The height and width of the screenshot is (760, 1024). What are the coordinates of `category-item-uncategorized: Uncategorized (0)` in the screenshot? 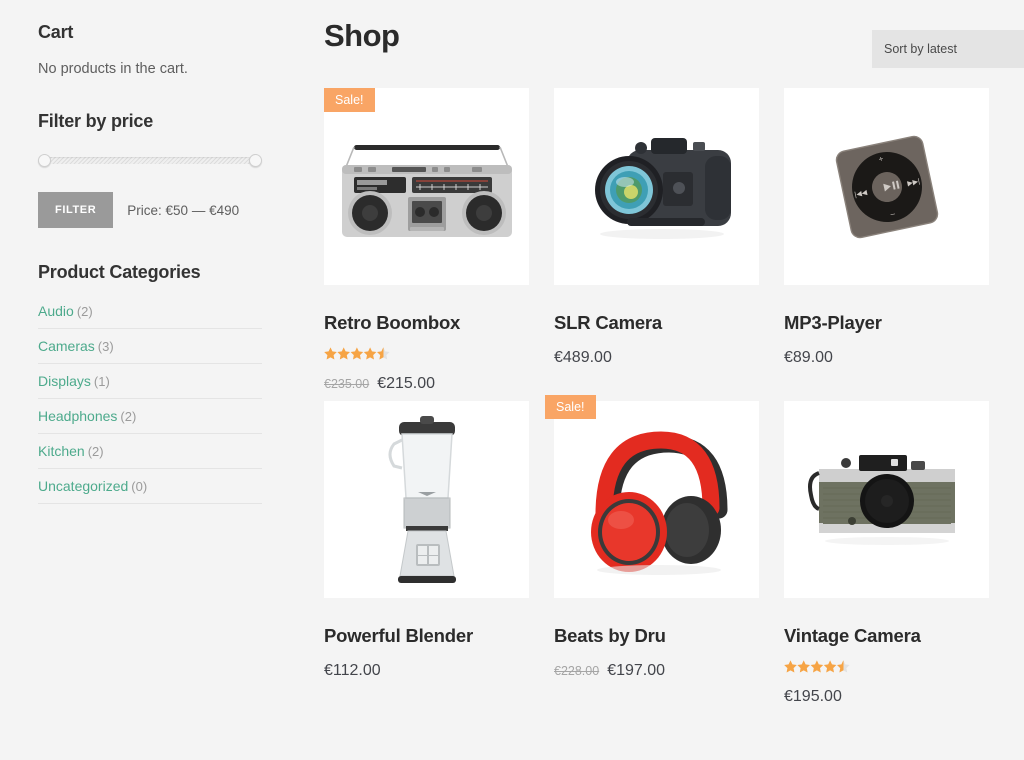 It's located at (150, 486).